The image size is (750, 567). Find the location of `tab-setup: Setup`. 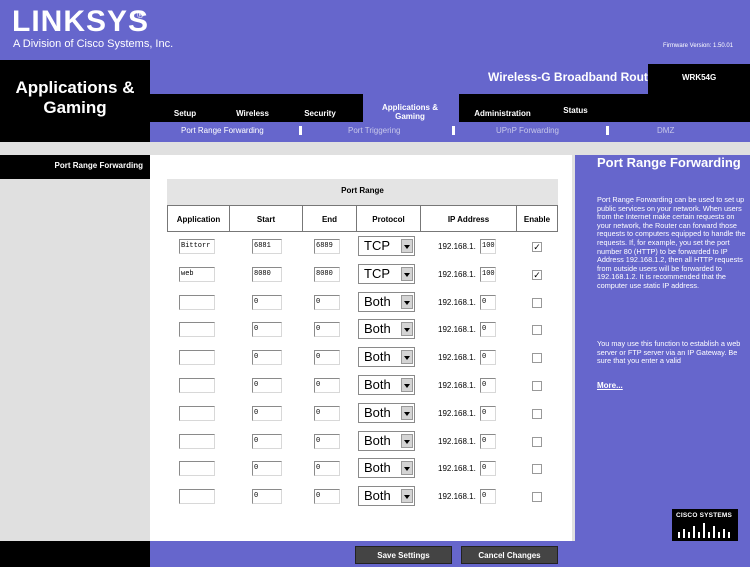

tab-setup: Setup is located at coordinates (185, 113).